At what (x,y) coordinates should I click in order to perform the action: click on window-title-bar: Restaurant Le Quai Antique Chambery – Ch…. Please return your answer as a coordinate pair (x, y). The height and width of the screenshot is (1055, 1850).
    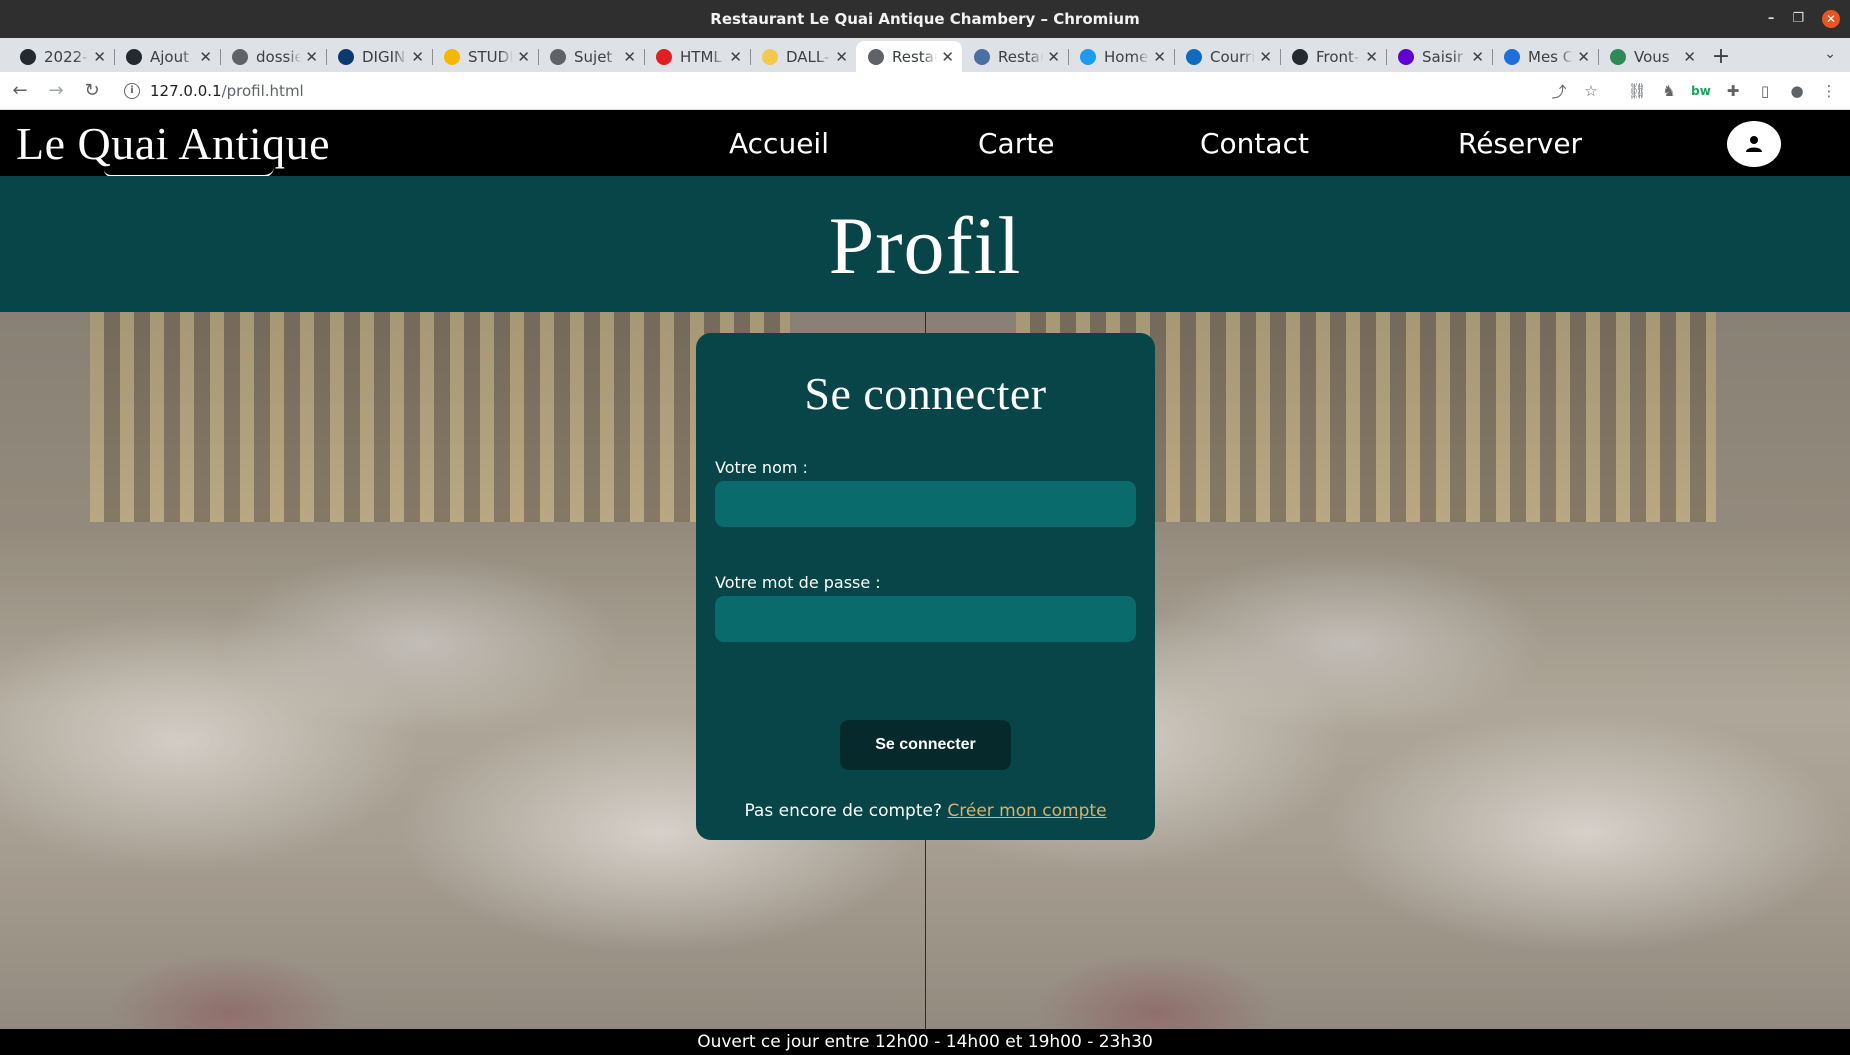
    Looking at the image, I should click on (925, 19).